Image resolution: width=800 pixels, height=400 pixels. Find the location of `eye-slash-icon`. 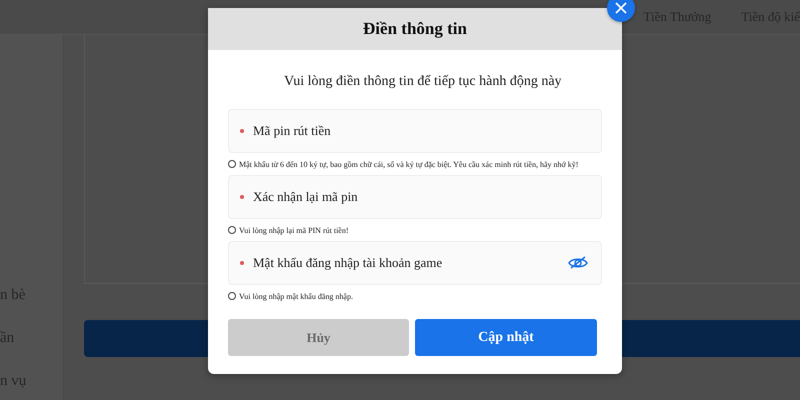

eye-slash-icon is located at coordinates (578, 263).